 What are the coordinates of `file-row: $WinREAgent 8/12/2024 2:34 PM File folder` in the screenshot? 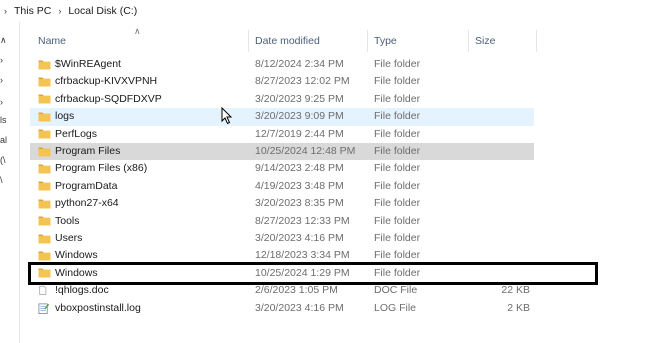 It's located at (282, 64).